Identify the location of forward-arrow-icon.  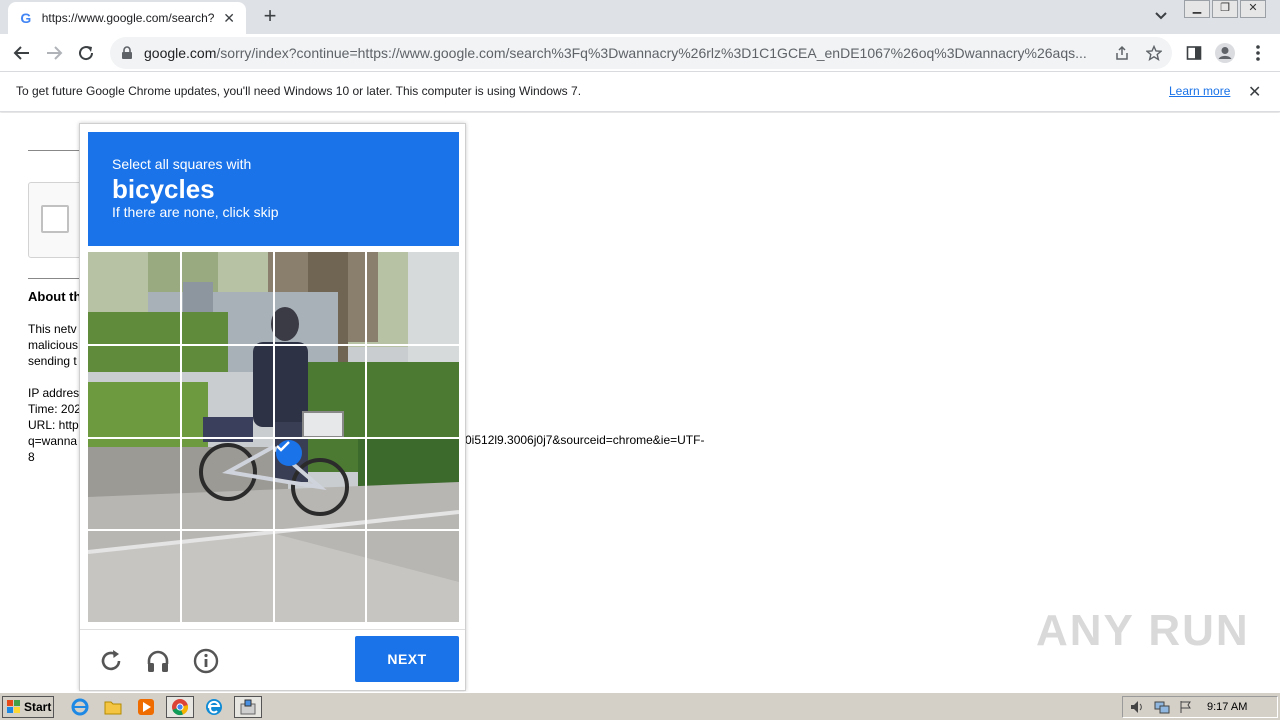
(55, 53).